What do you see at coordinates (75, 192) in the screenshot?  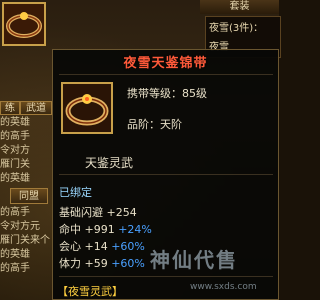 I see `bound-status: 已绑定` at bounding box center [75, 192].